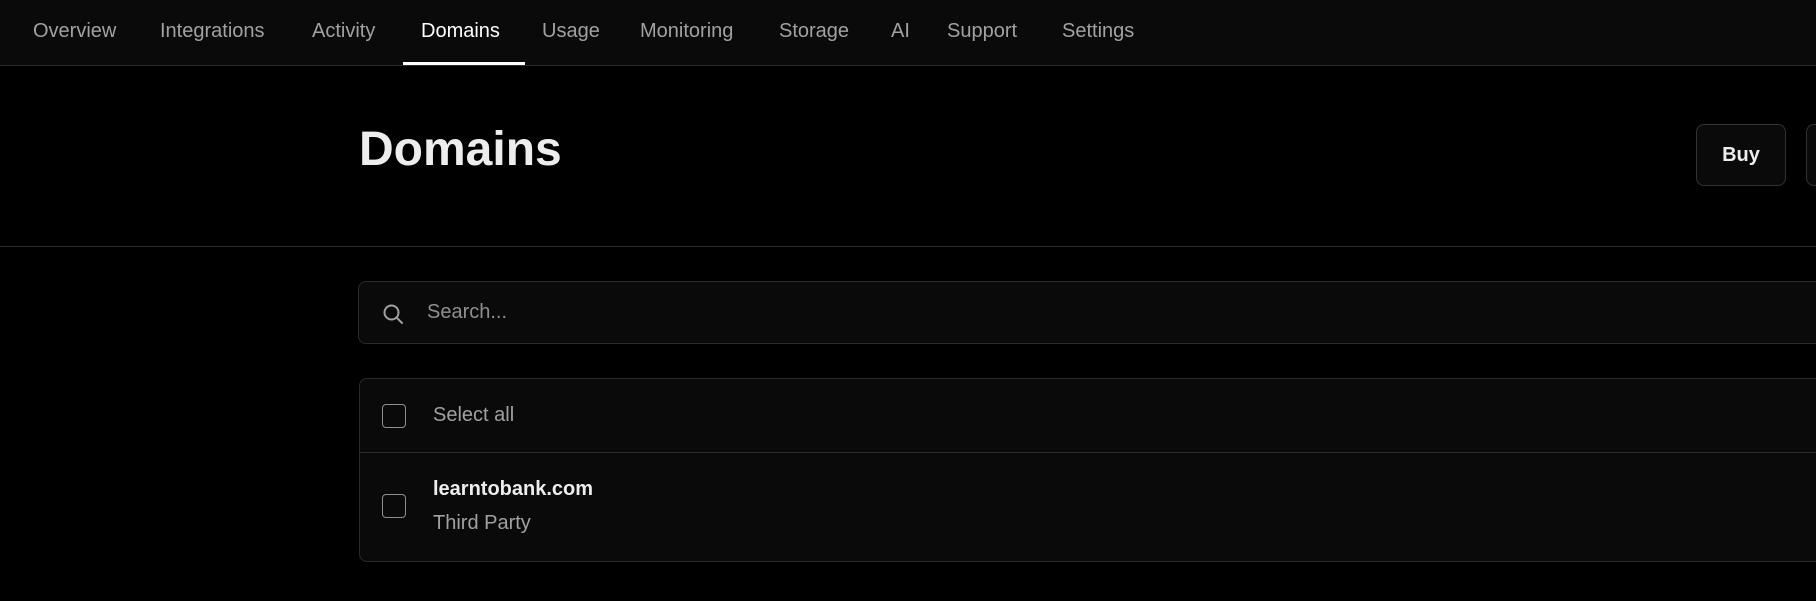 Image resolution: width=1816 pixels, height=601 pixels. Describe the element at coordinates (1088, 507) in the screenshot. I see `list-item: learntobank.com Third Party` at that location.